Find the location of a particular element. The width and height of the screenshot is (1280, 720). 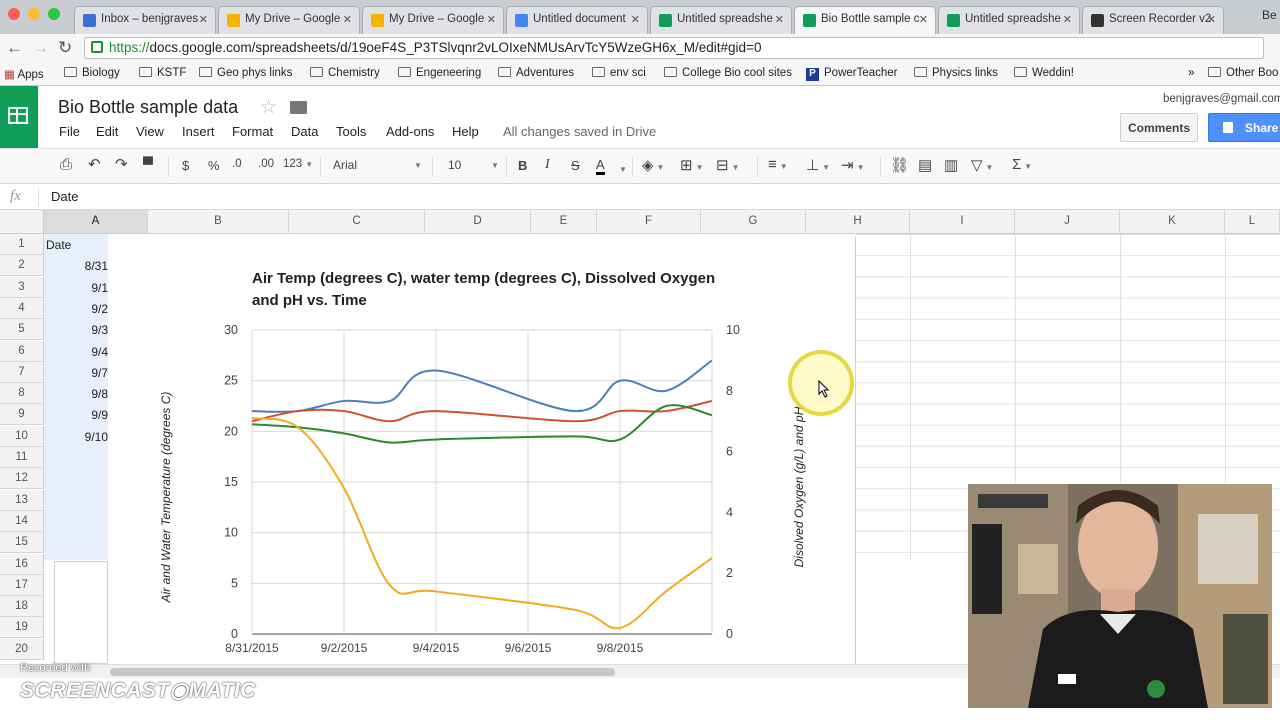

column-header-e: E is located at coordinates (564, 222).